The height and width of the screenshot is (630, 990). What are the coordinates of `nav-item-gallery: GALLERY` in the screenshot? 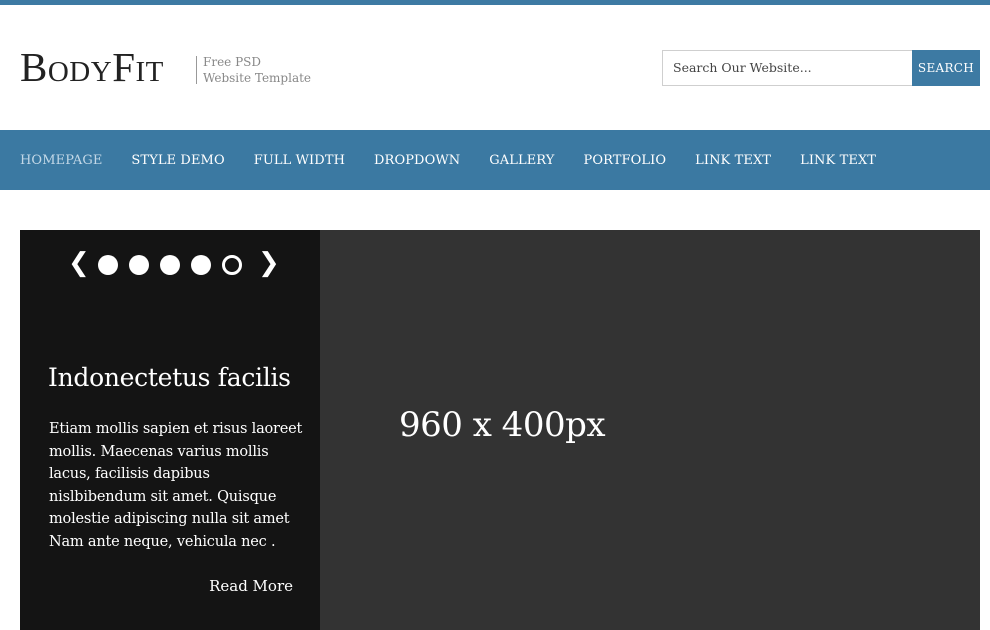 It's located at (521, 160).